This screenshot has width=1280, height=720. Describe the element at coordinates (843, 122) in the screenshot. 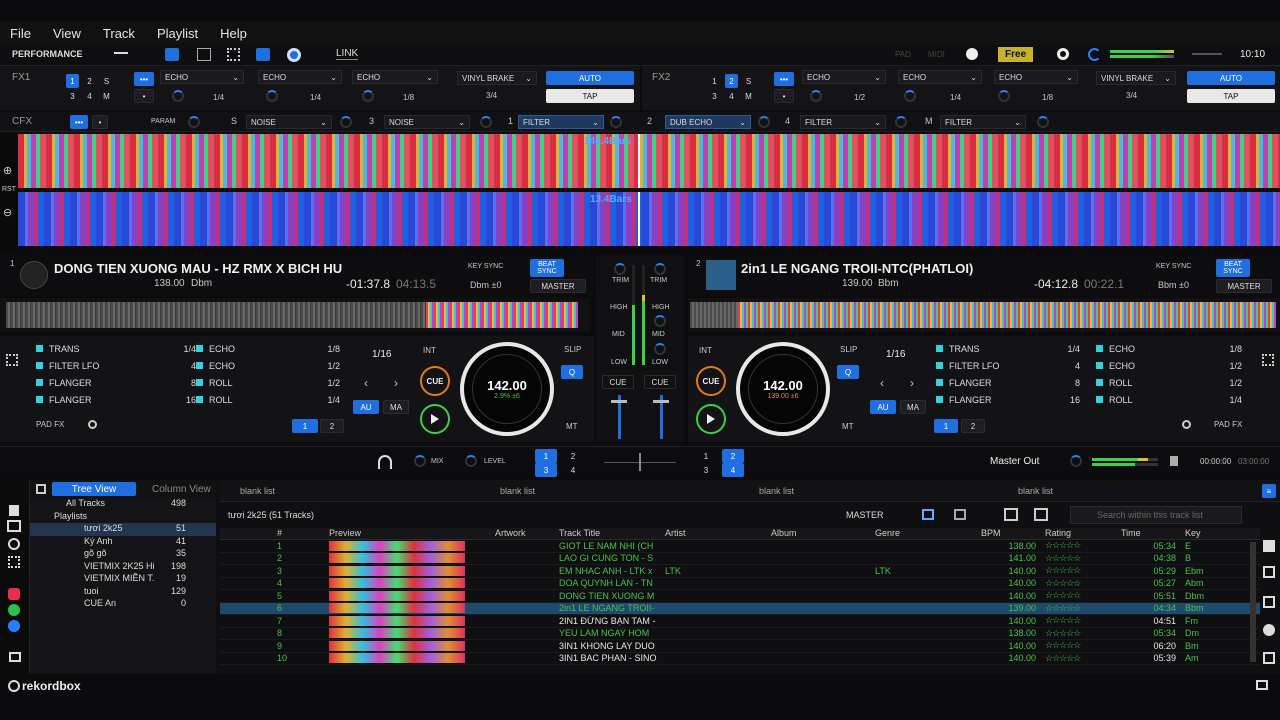

I see `cfx-slot-4-select: FILTER ⌄` at that location.